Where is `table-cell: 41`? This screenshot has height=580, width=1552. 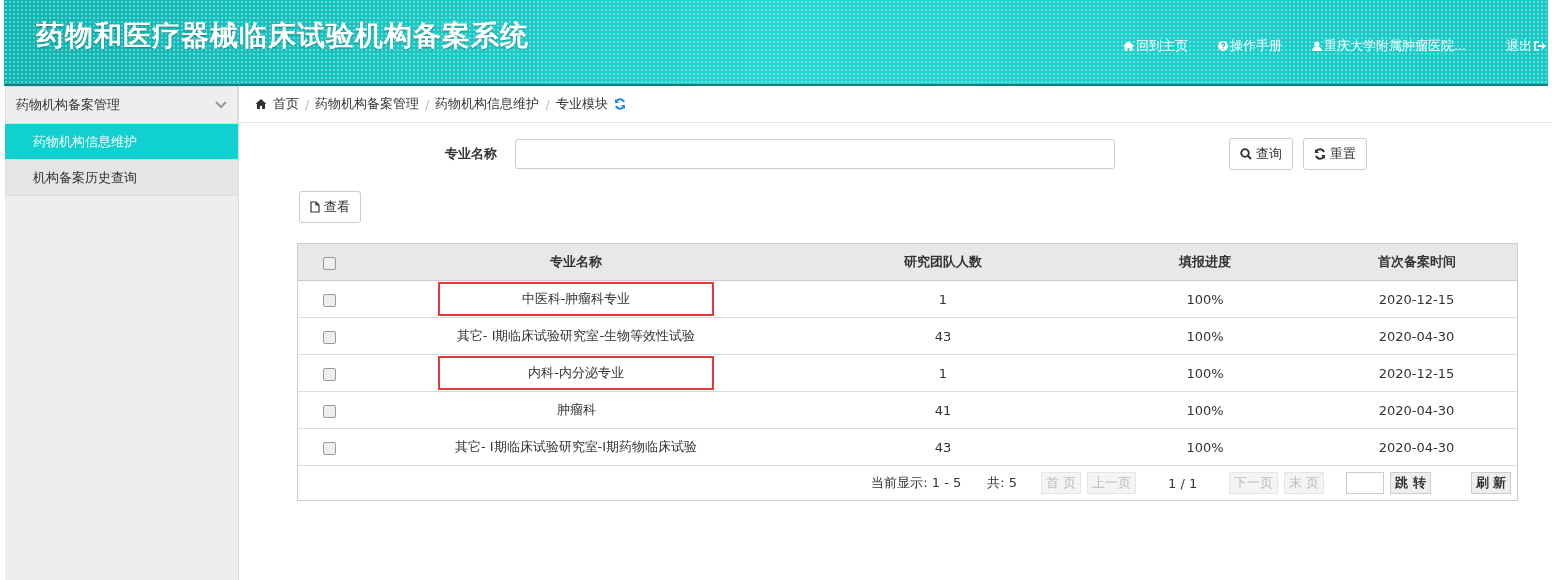 table-cell: 41 is located at coordinates (943, 410).